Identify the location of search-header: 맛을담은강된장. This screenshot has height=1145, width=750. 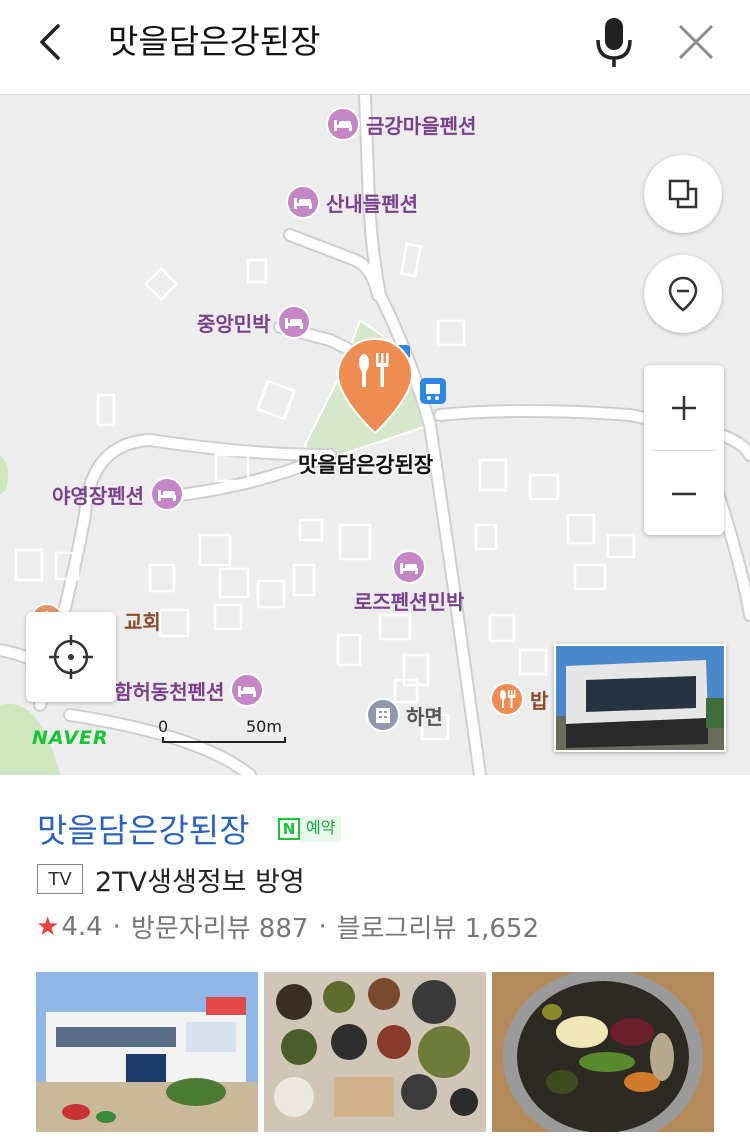
(375, 47).